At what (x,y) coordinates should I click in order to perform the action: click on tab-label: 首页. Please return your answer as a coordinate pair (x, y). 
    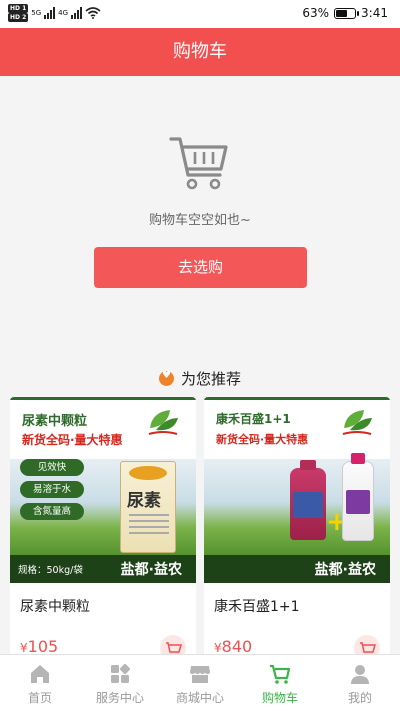
    Looking at the image, I should click on (39, 698).